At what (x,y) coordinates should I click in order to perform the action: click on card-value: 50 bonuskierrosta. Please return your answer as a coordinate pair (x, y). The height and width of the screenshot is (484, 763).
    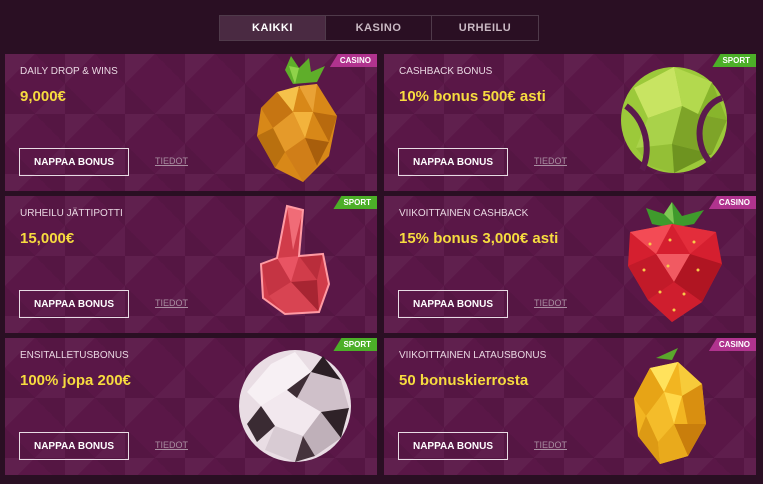
    Looking at the image, I should click on (464, 380).